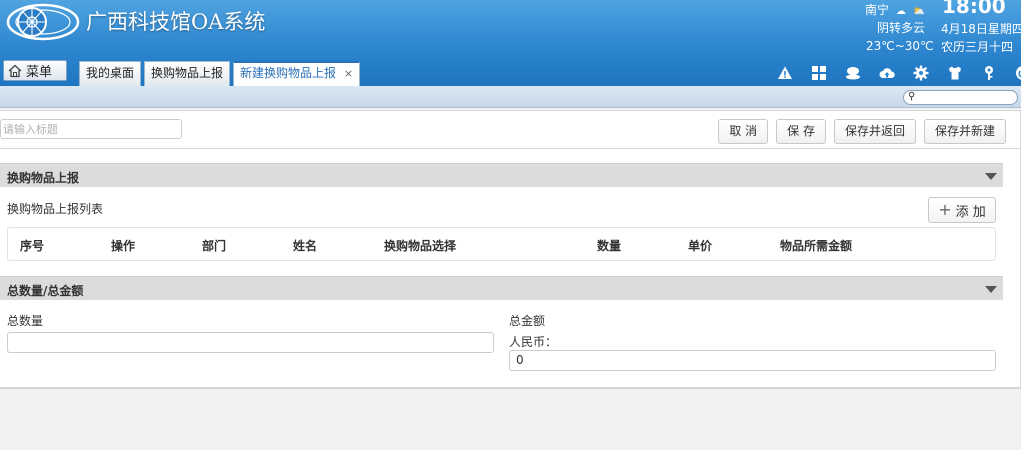 The width and height of the screenshot is (1021, 450). Describe the element at coordinates (1013, 73) in the screenshot. I see `power-icon` at that location.